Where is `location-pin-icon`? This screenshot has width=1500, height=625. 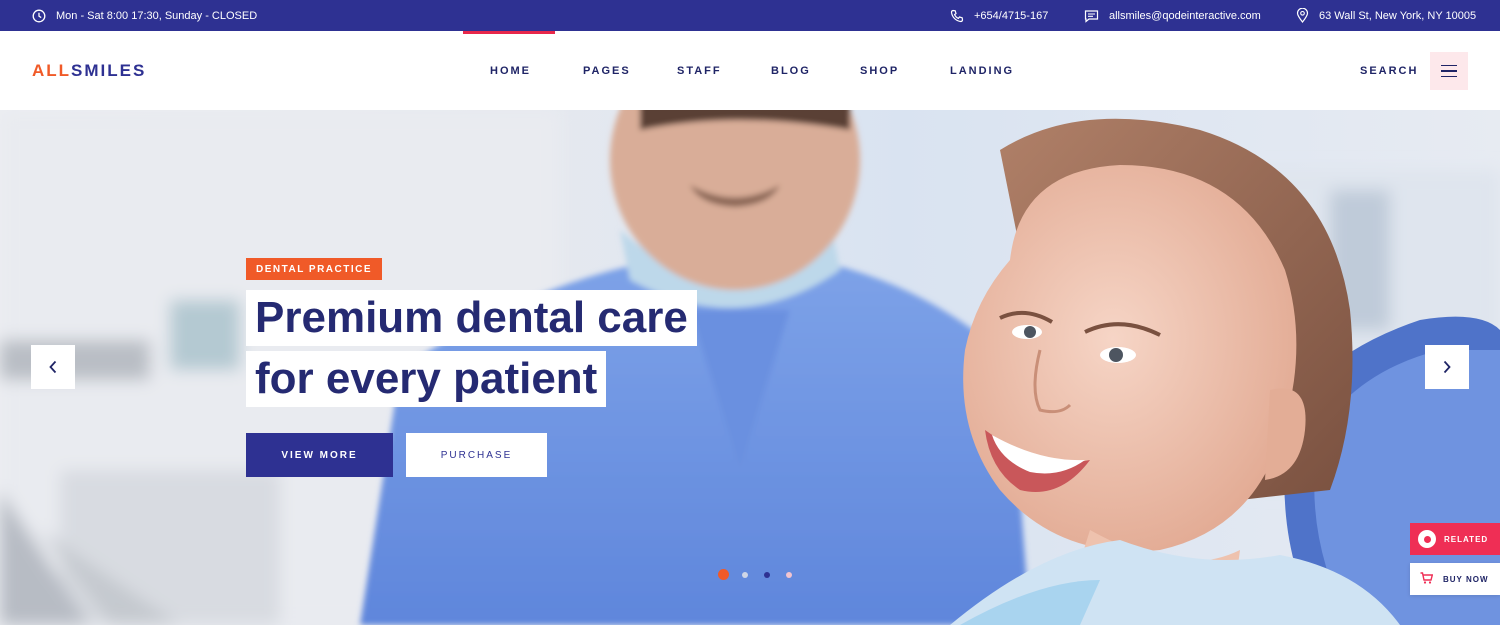 location-pin-icon is located at coordinates (1302, 15).